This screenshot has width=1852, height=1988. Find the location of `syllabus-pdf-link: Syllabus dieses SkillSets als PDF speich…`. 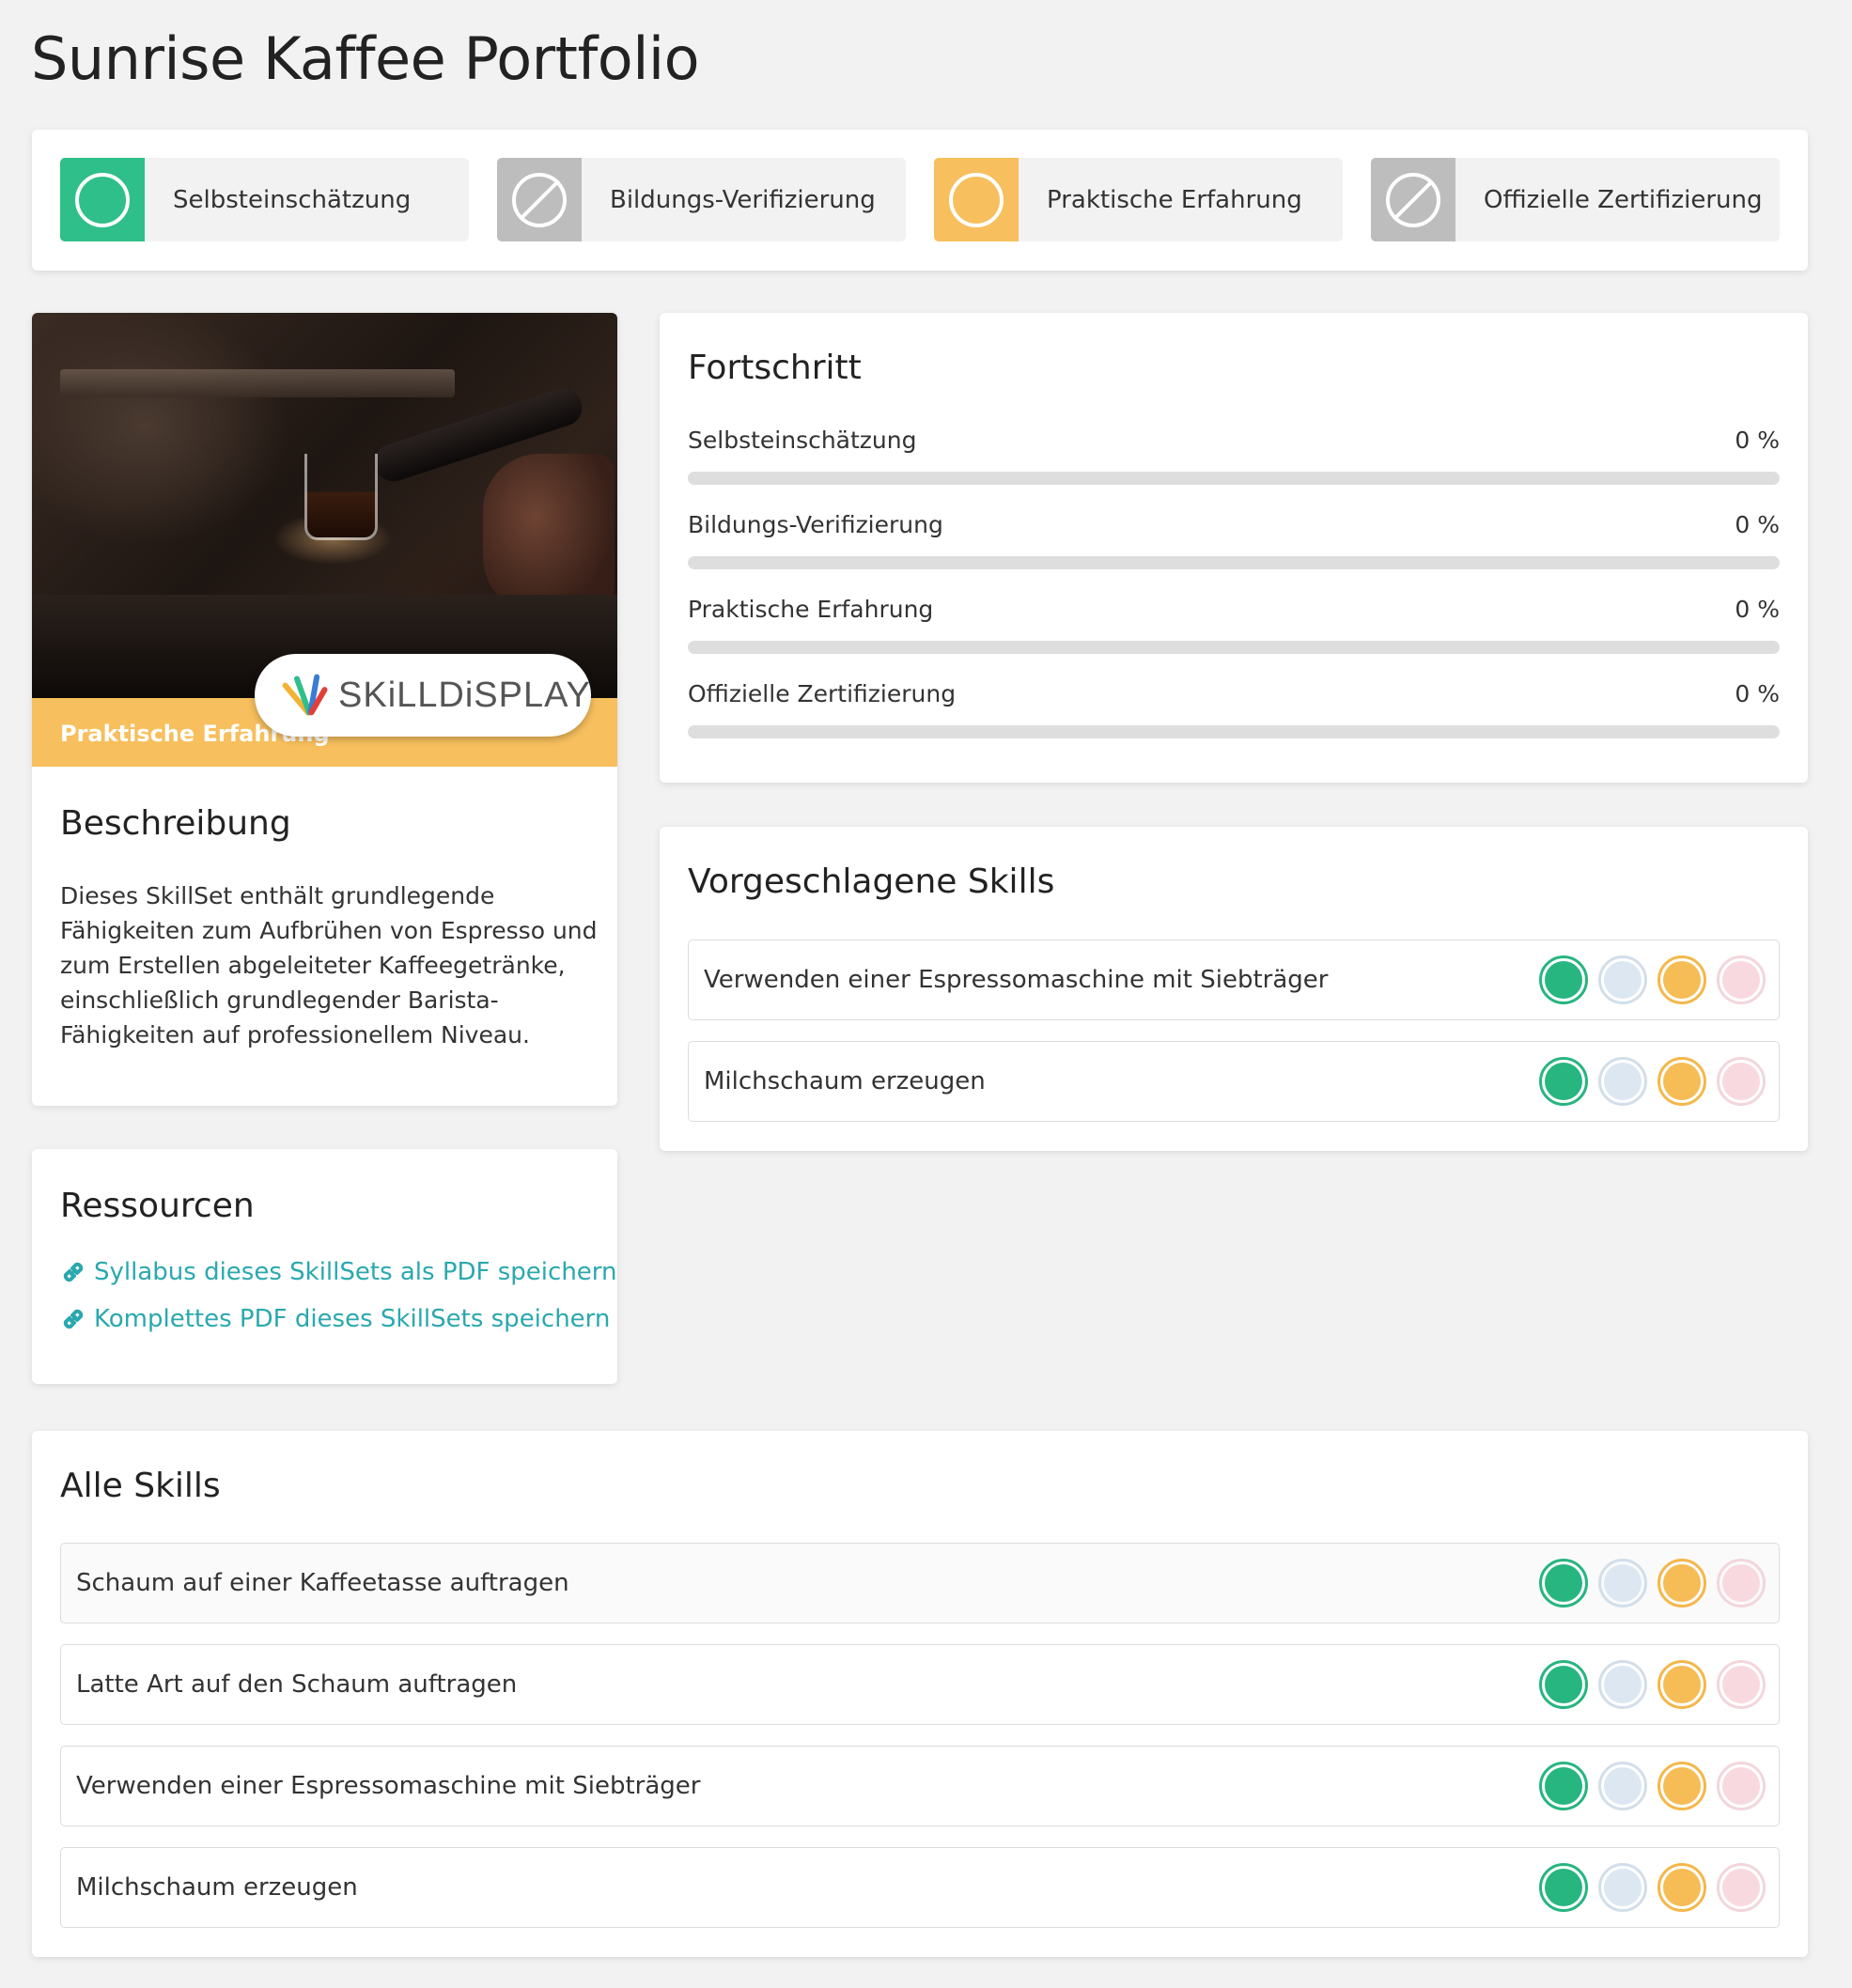

syllabus-pdf-link: Syllabus dieses SkillSets als PDF speich… is located at coordinates (338, 1272).